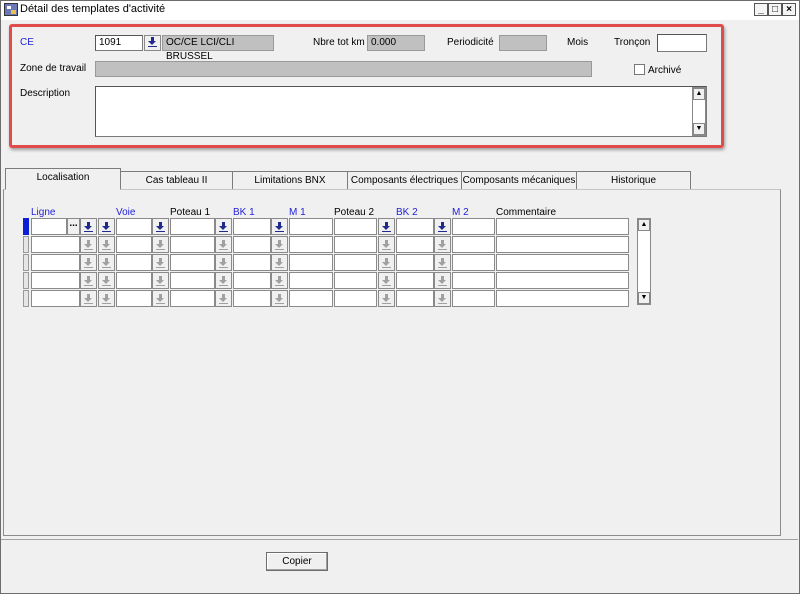 This screenshot has height=594, width=800. I want to click on tab-composants-mecaniques: Composants mécaniques, so click(519, 180).